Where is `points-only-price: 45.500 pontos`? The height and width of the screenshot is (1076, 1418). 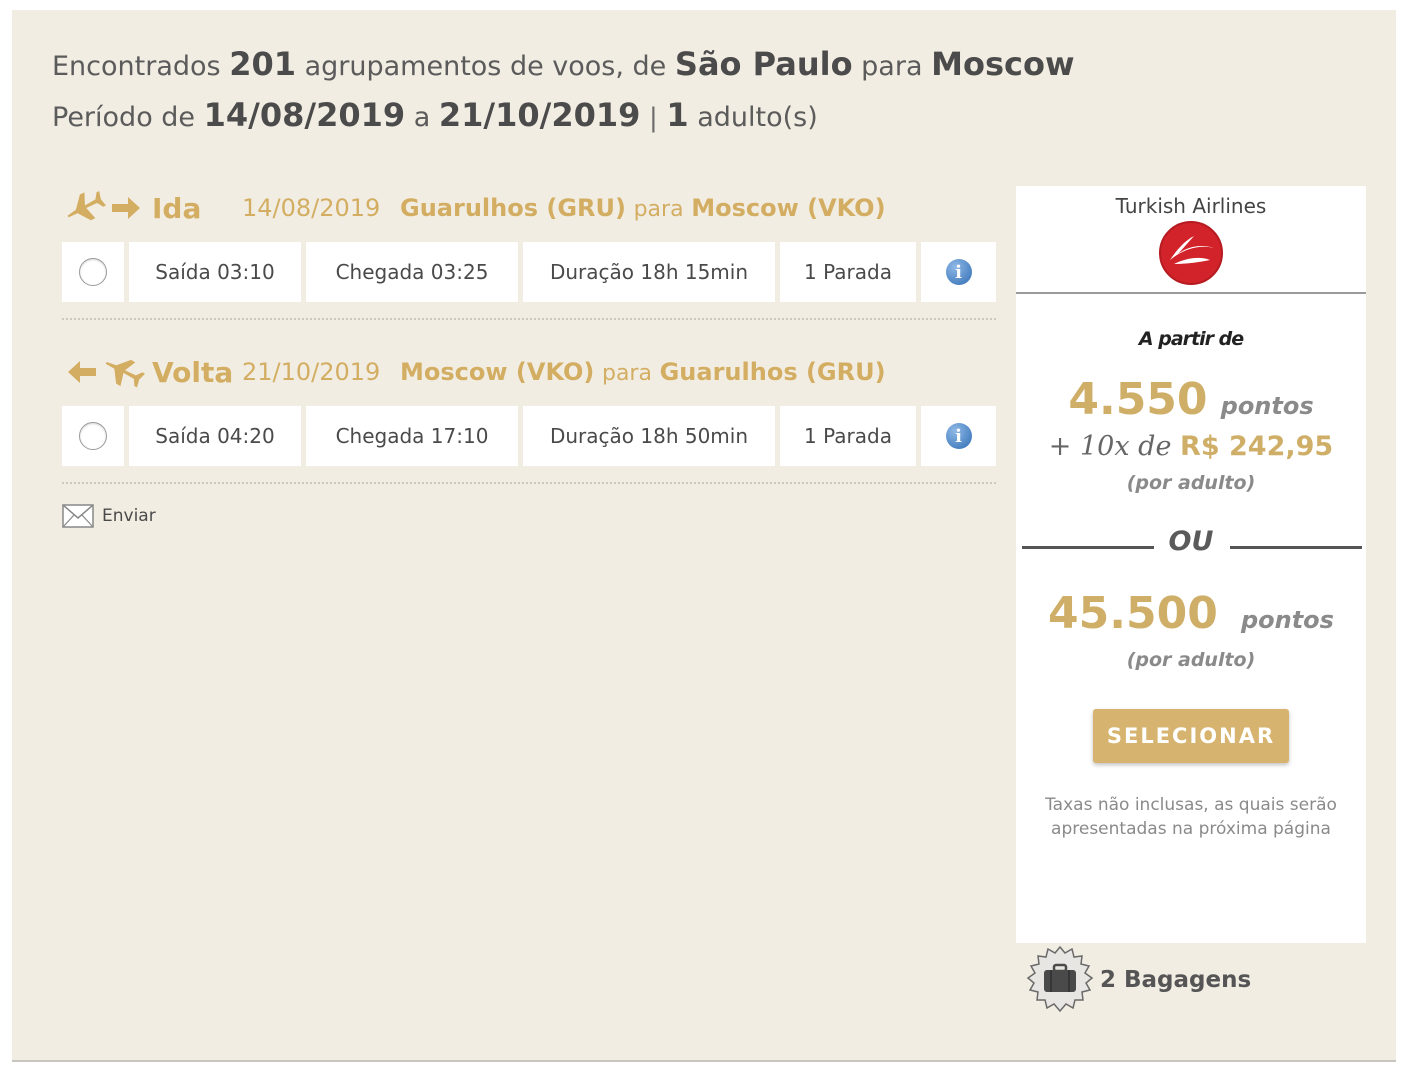
points-only-price: 45.500 pontos is located at coordinates (1191, 613).